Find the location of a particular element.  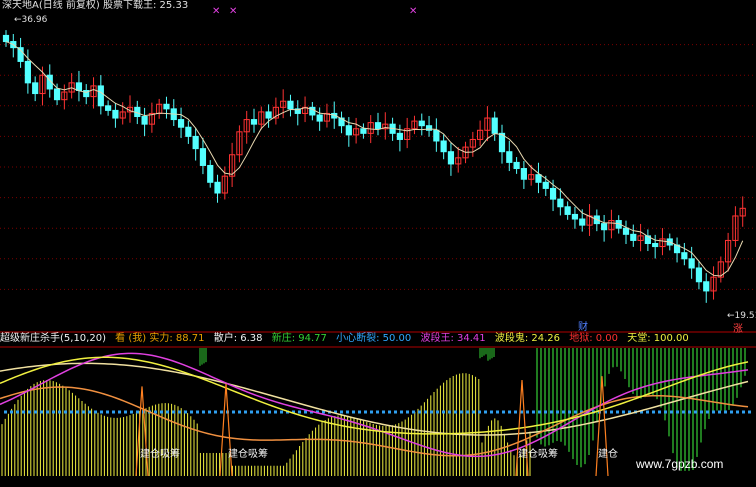

legend-hell: 地狱: 0.00 is located at coordinates (594, 338).